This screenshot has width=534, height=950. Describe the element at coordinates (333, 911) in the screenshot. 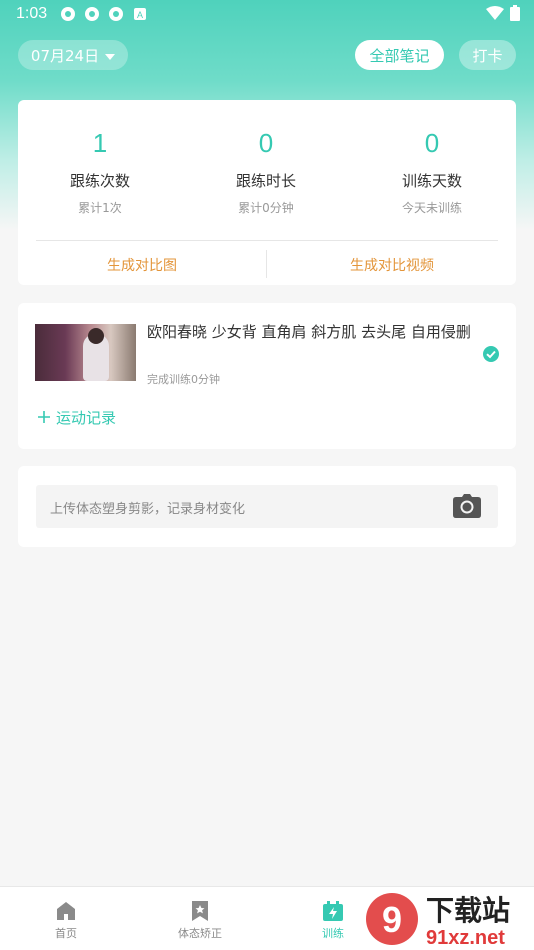

I see `training-icon` at that location.